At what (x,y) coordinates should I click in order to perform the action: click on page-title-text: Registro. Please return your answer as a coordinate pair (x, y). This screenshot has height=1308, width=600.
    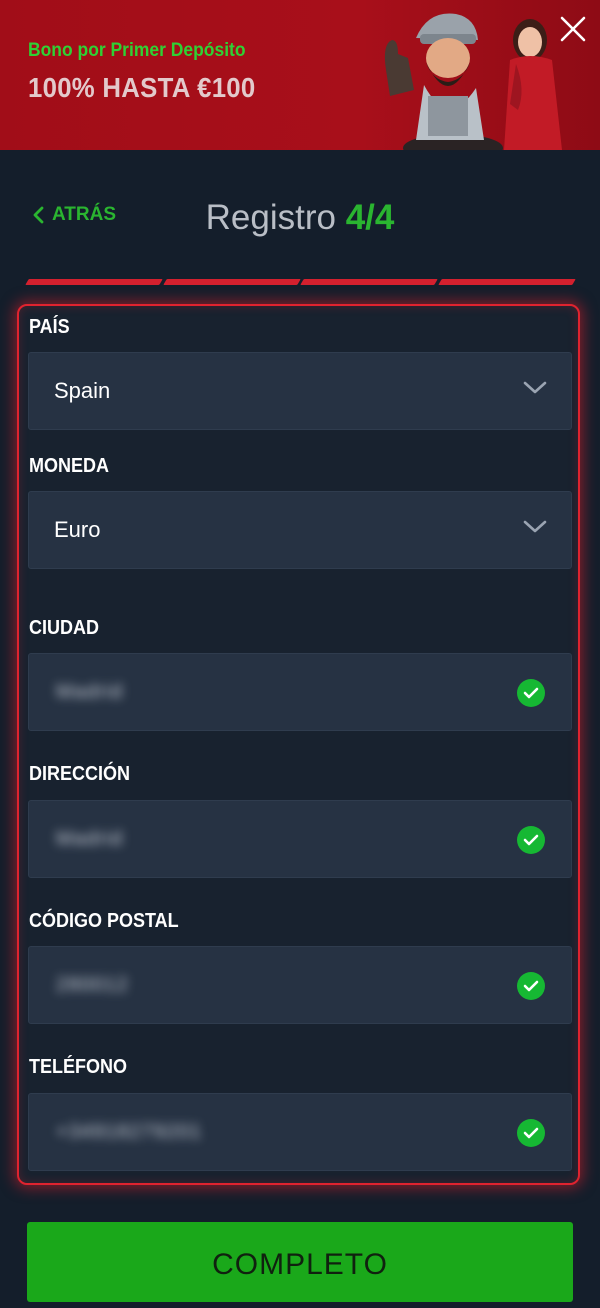
    Looking at the image, I should click on (270, 217).